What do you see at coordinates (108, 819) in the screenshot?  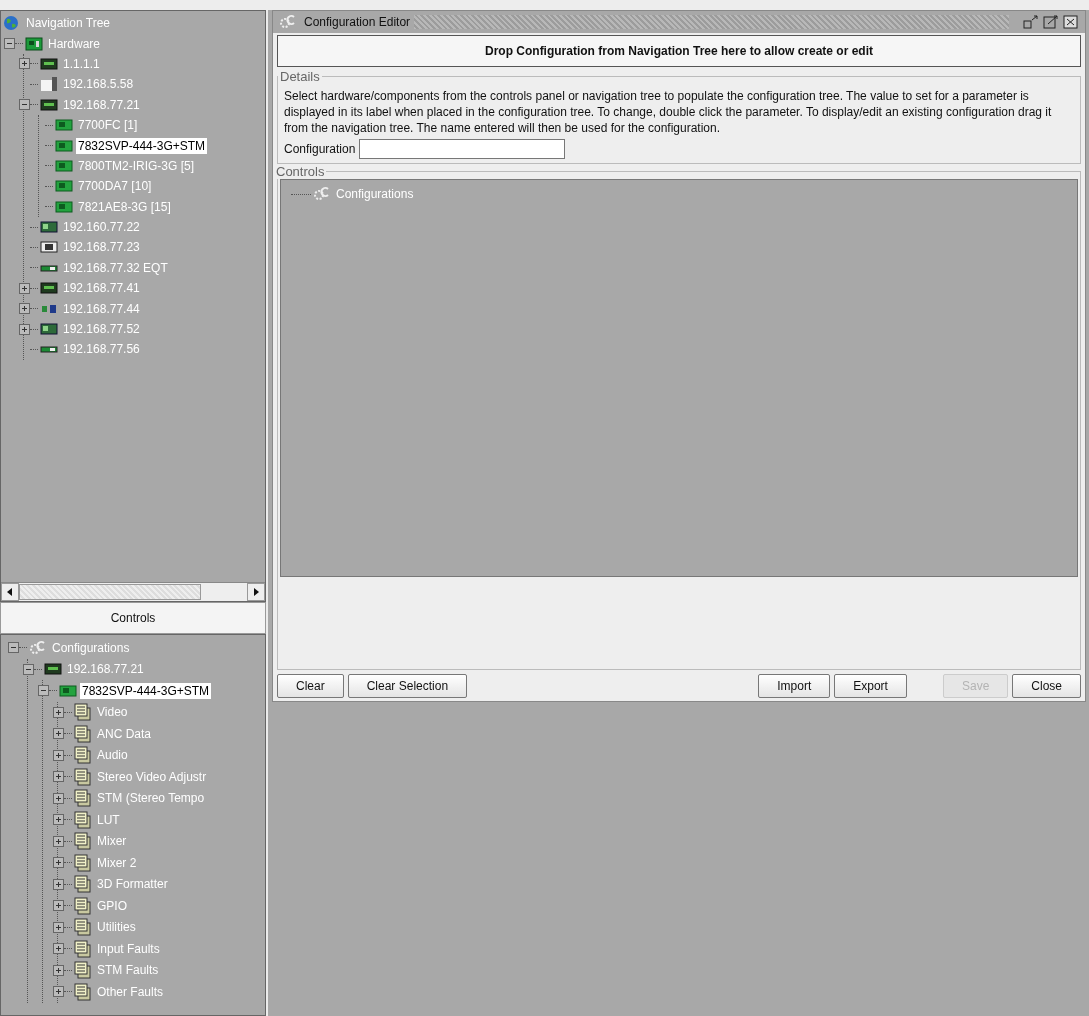 I see `tree-item: LUT` at bounding box center [108, 819].